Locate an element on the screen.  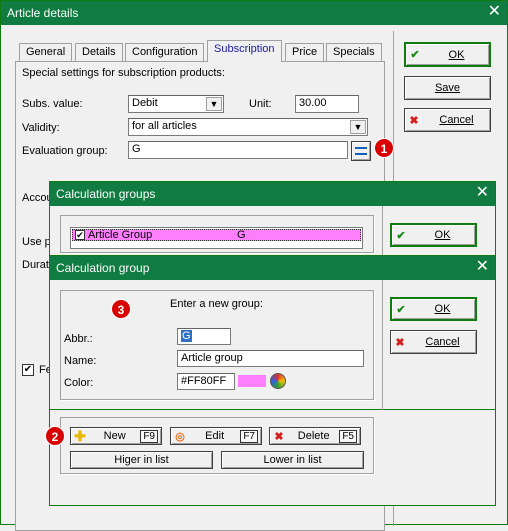
edit-group-button: ◎ Edit F7 is located at coordinates (216, 436).